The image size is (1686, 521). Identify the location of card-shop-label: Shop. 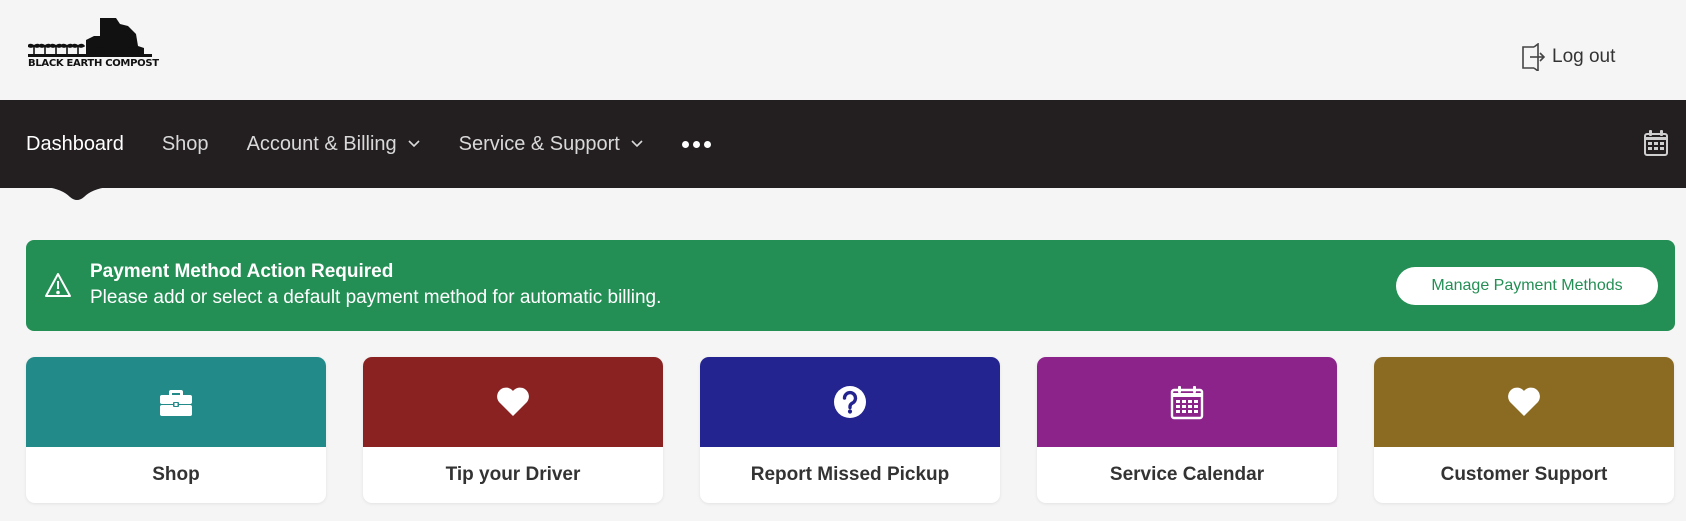
(176, 474).